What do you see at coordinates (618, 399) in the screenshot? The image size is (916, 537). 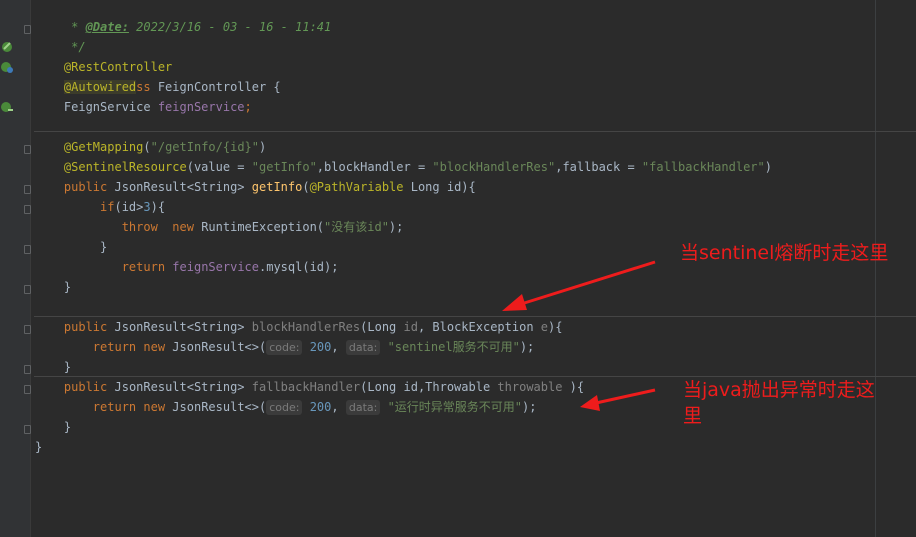 I see `arrow-to-fallback-handler` at bounding box center [618, 399].